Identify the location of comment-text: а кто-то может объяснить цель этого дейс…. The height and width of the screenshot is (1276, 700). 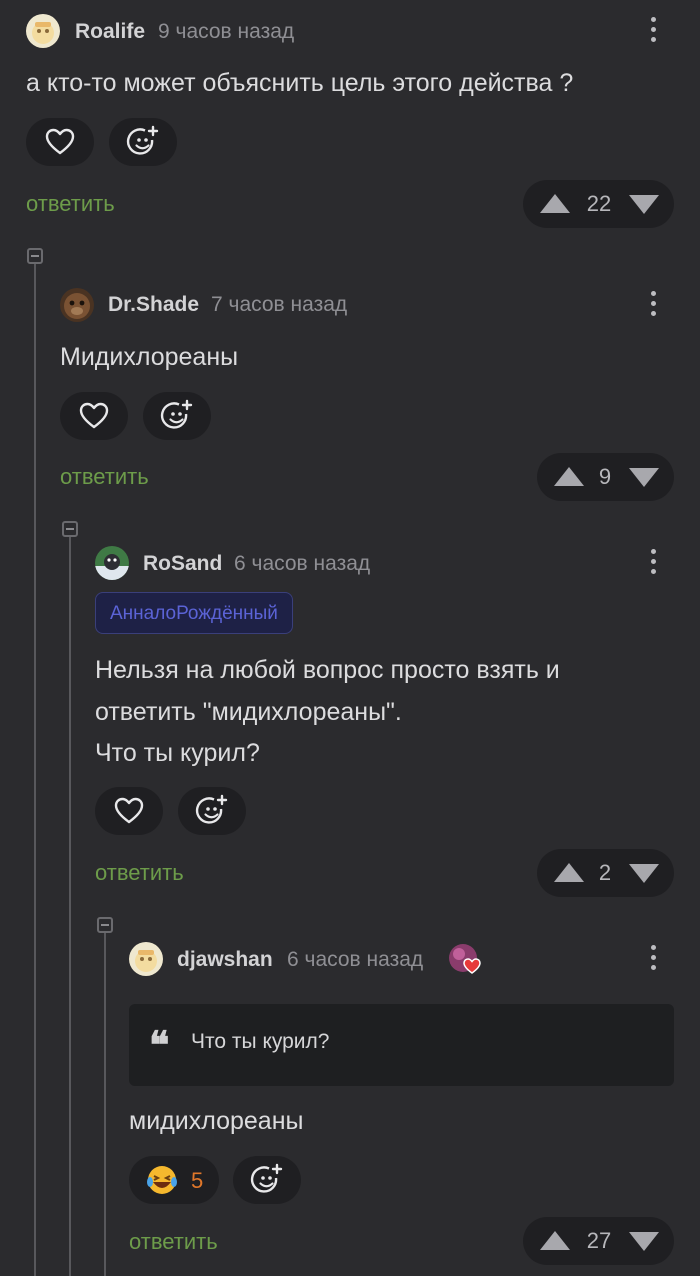
(300, 83).